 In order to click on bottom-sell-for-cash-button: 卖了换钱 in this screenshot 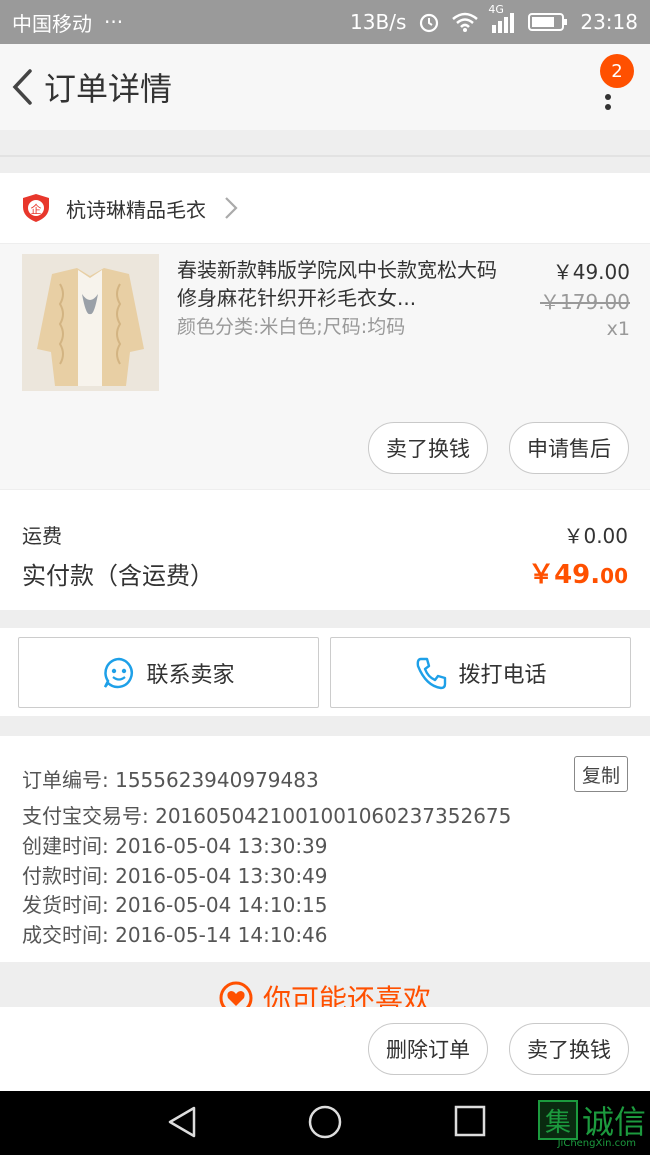, I will do `click(569, 1049)`.